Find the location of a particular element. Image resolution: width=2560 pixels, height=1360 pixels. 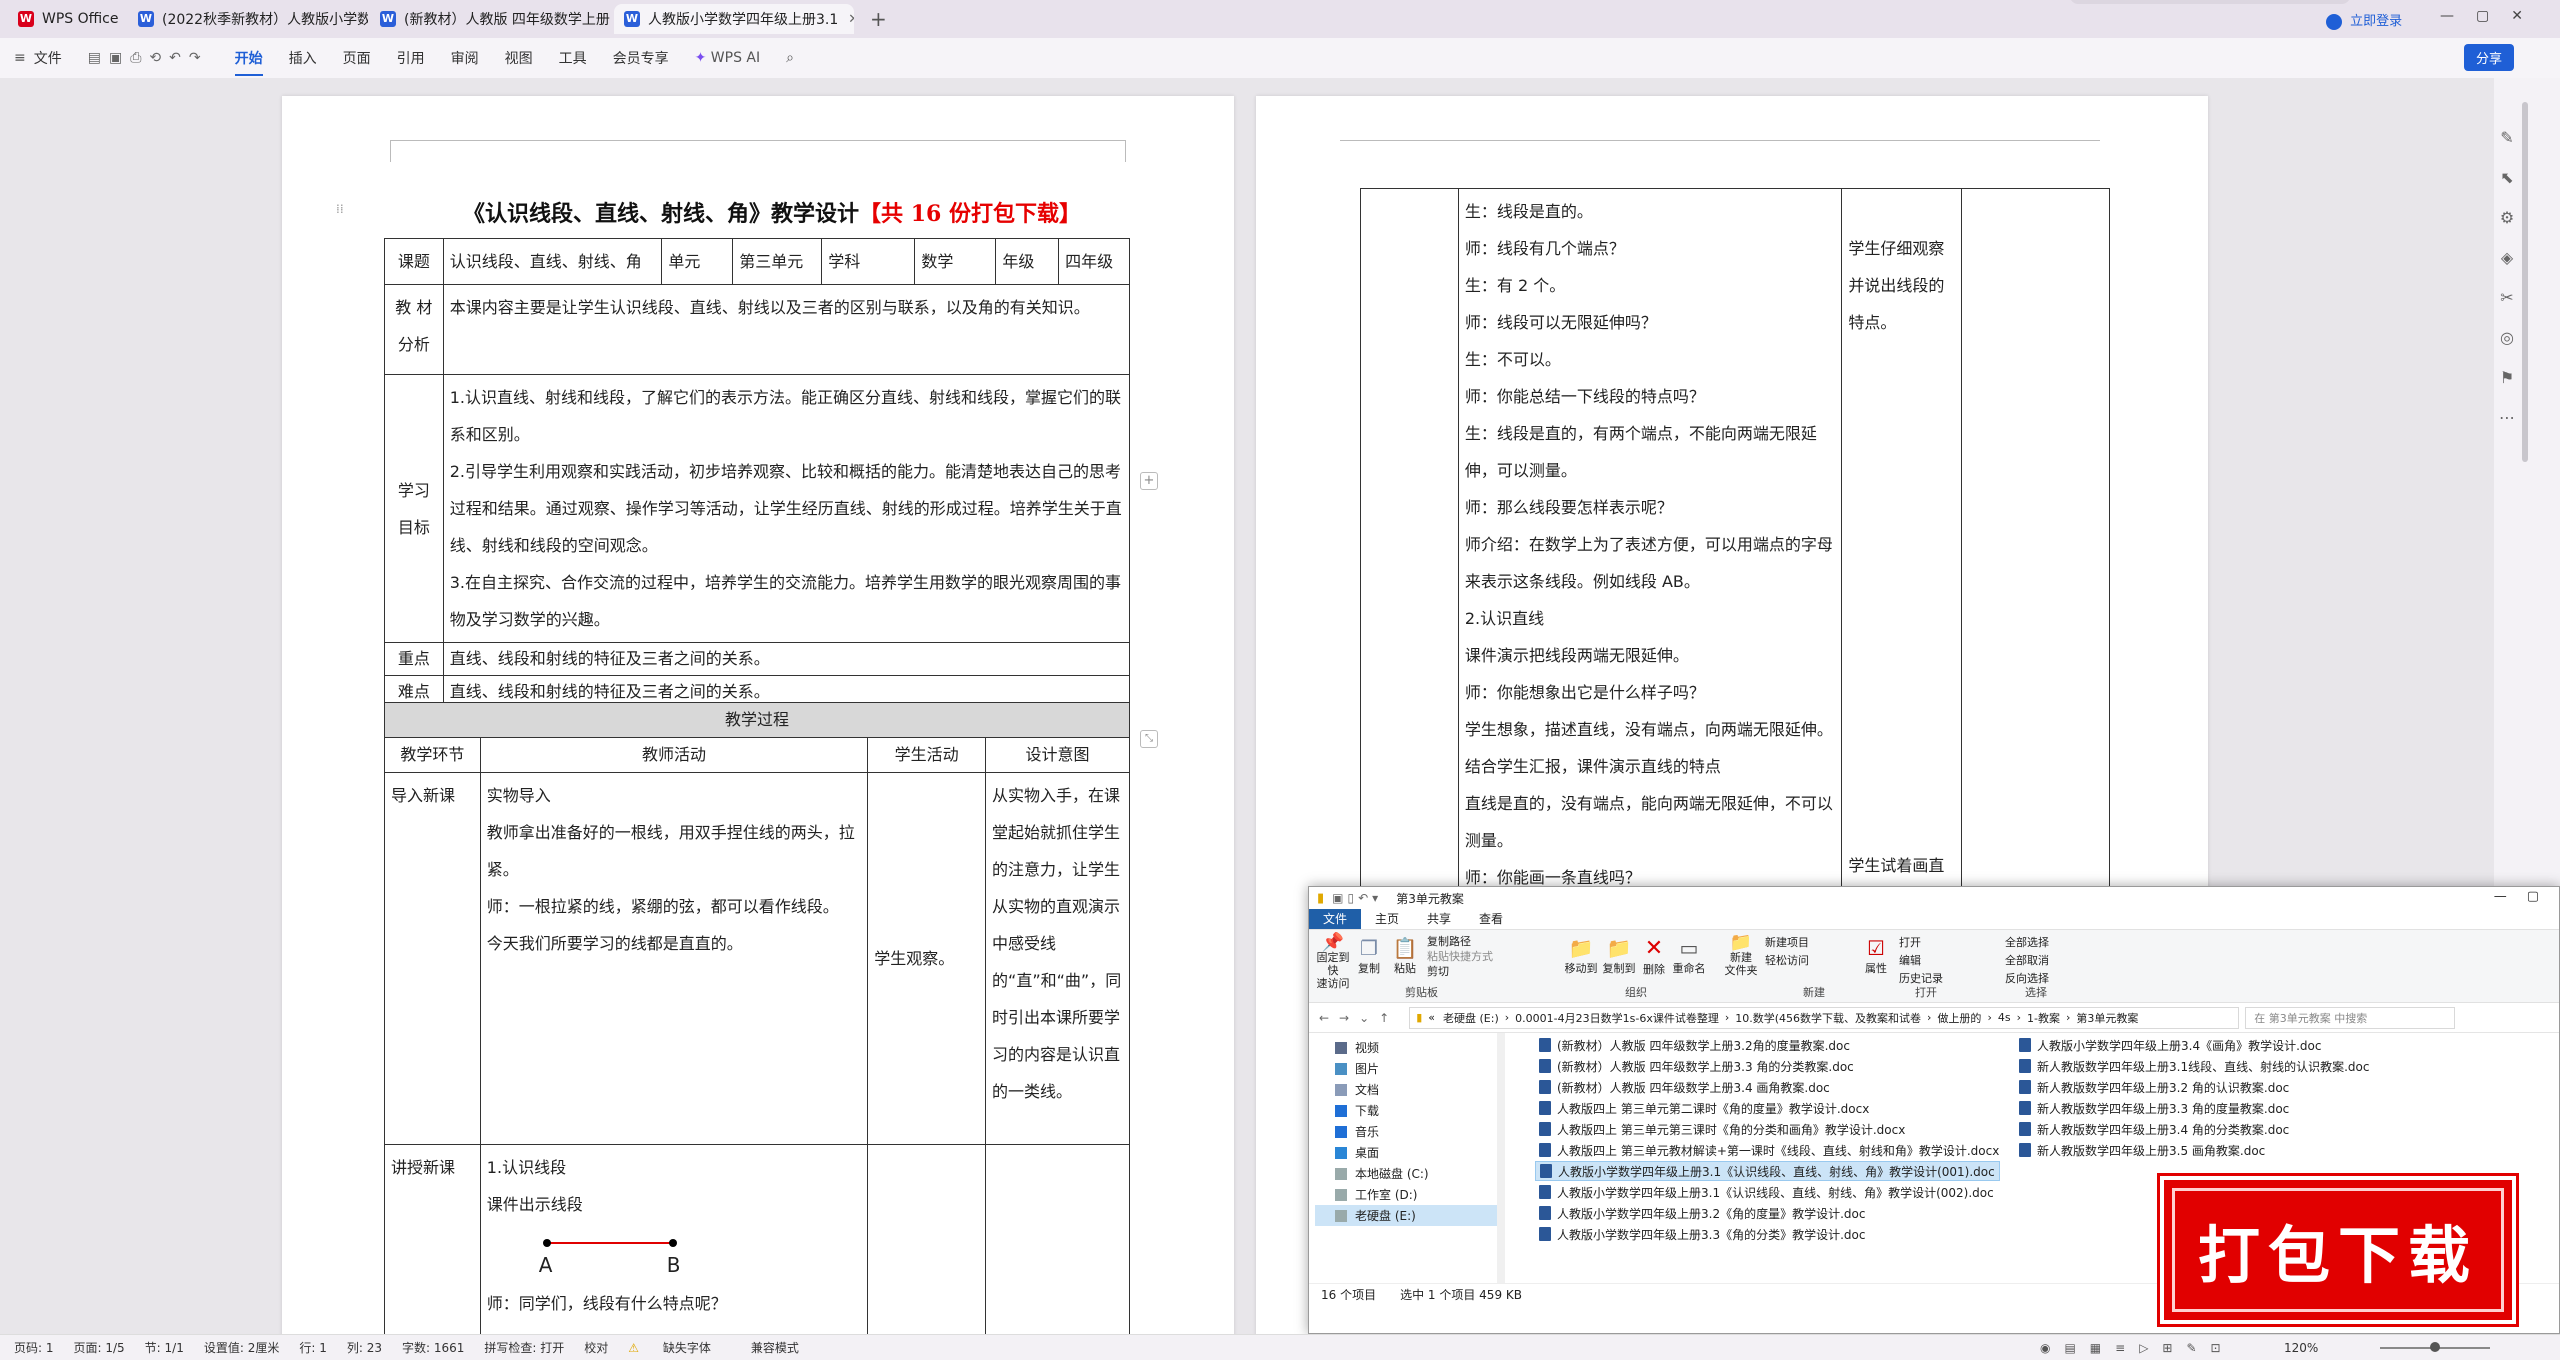

file-item: (新教材）人教版 四年级数学上册3.2角的度量教案.doc is located at coordinates (1694, 1045).